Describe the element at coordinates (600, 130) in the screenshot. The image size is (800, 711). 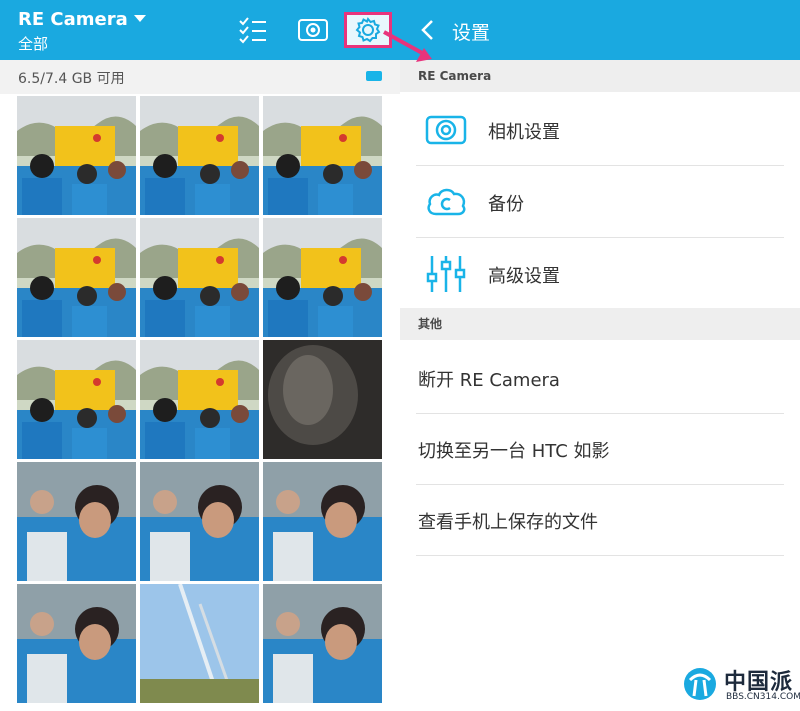
I see `menu-item-camera-settings: 相机设置` at that location.